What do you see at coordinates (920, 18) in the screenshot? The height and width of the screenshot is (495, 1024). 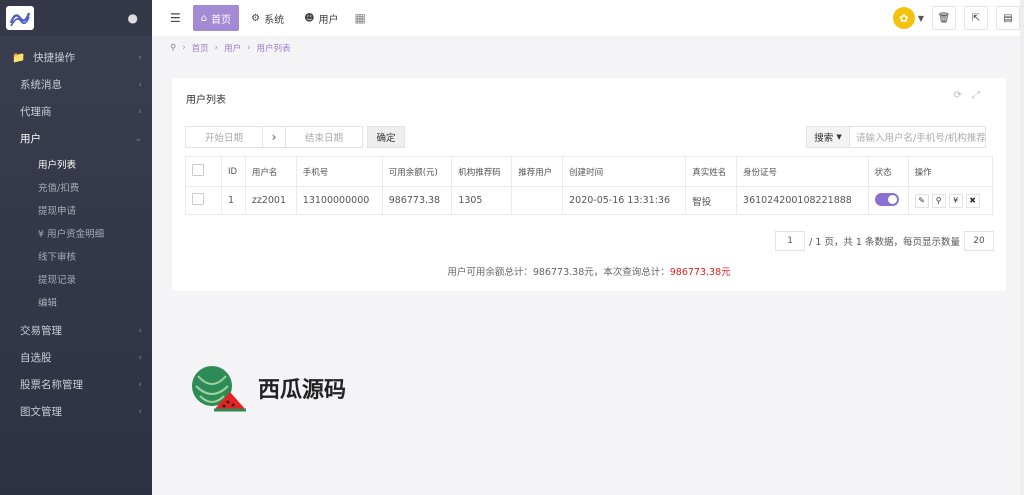 I see `chevron-down-icon: ▼` at bounding box center [920, 18].